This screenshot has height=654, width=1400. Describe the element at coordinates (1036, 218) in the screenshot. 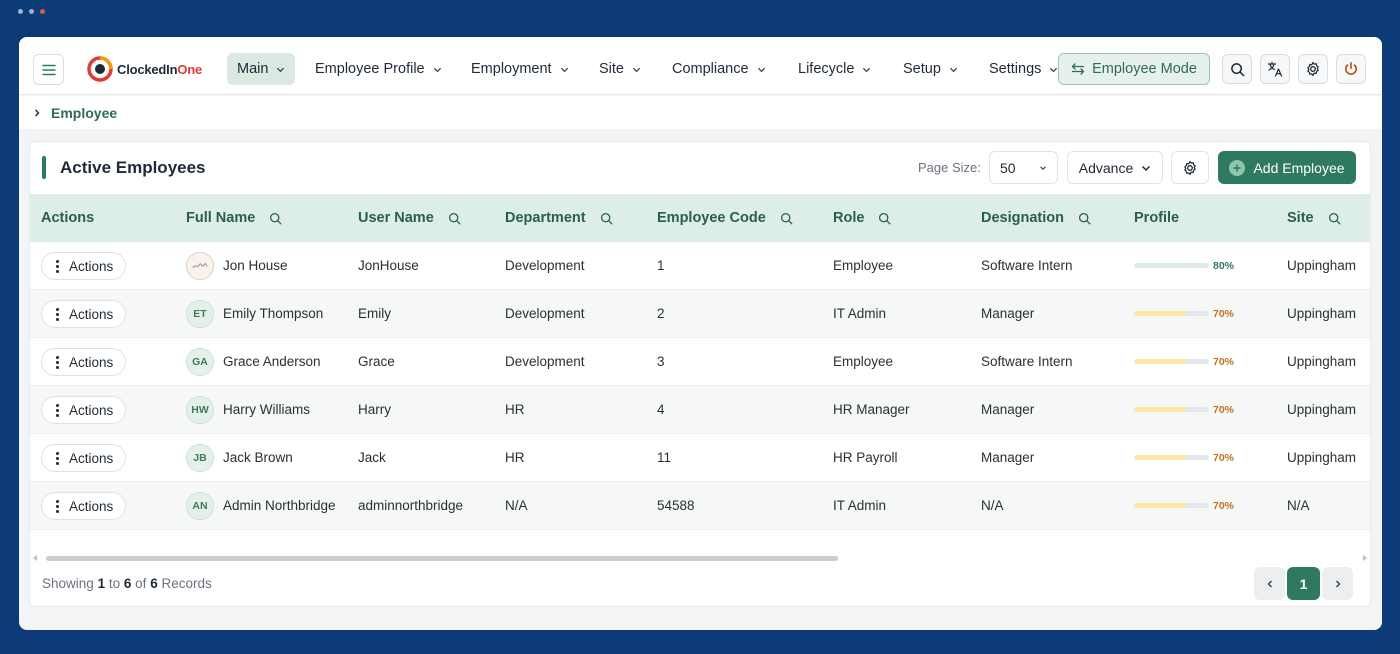

I see `header-designation: Designation` at that location.